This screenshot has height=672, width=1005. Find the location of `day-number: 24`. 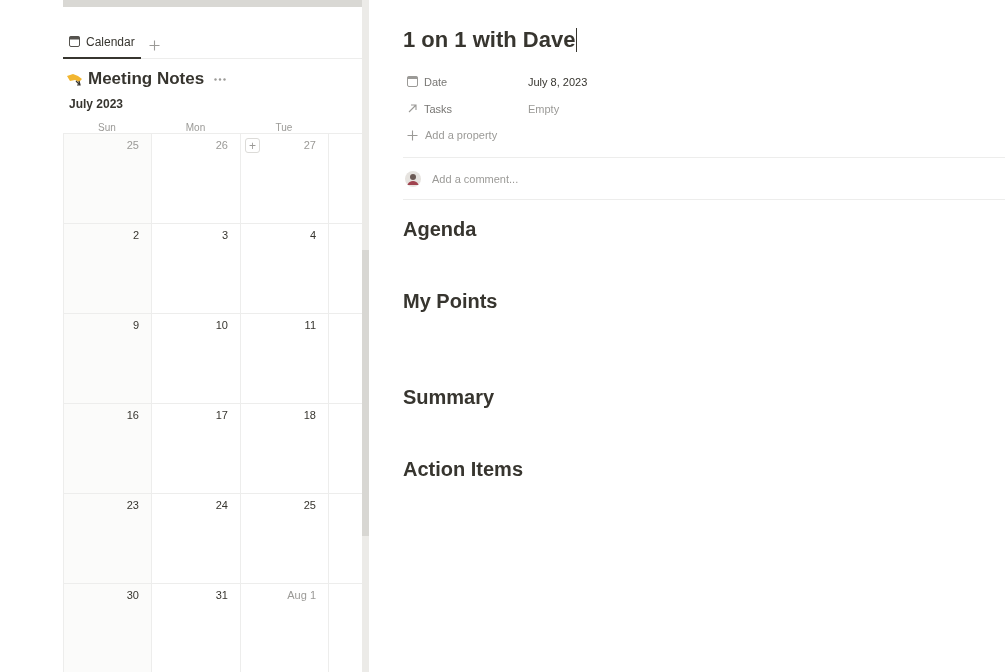

day-number: 24 is located at coordinates (221, 504).